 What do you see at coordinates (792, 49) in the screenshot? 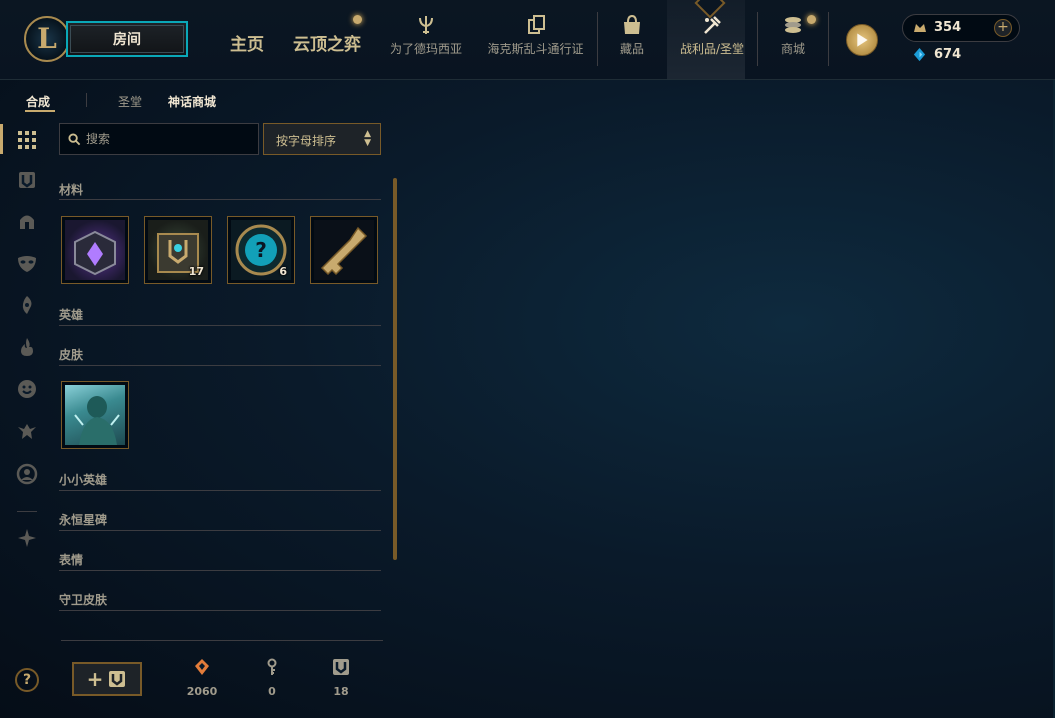
I see `nav-store-label: 商城` at bounding box center [792, 49].